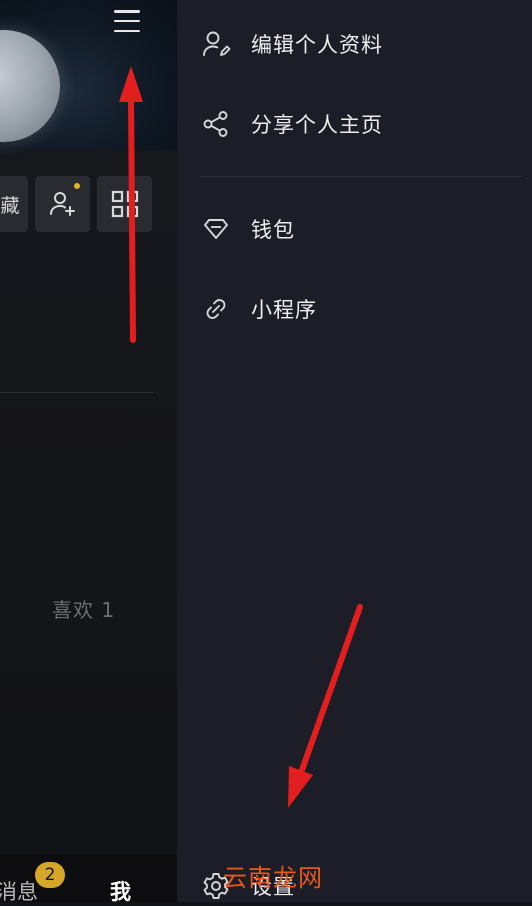 The height and width of the screenshot is (906, 532). I want to click on diamond-icon, so click(216, 229).